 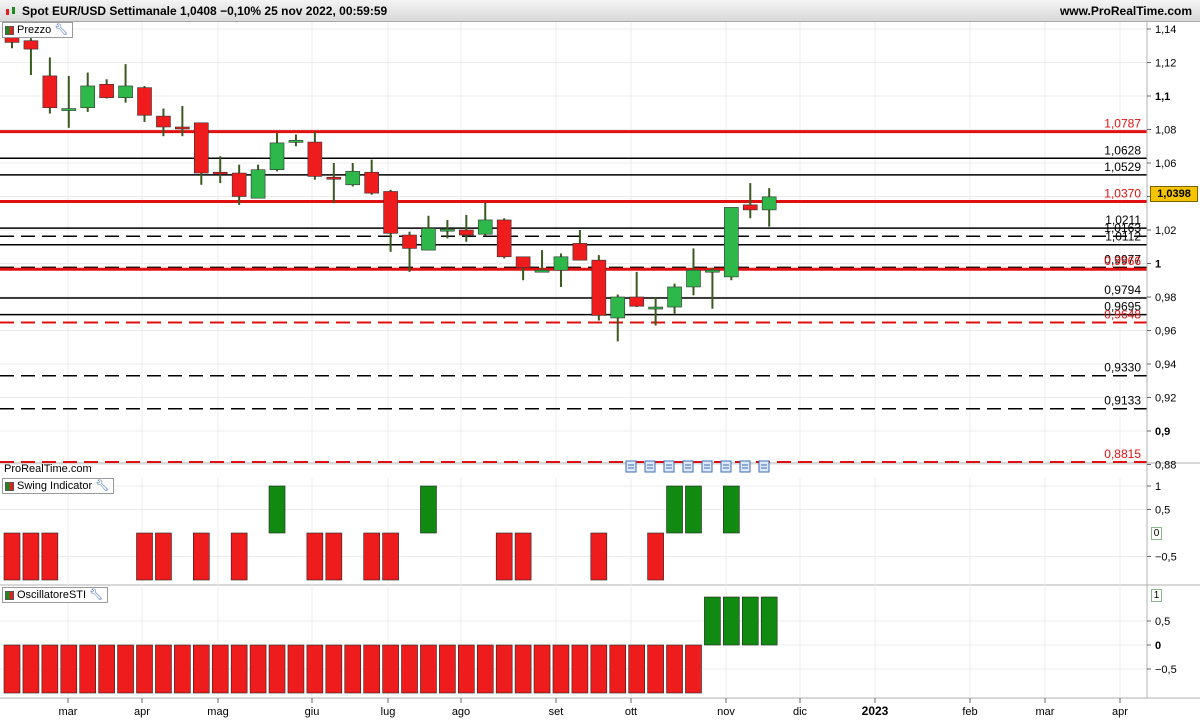 What do you see at coordinates (55, 486) in the screenshot?
I see `swing-panel-label-text: Swing Indicator` at bounding box center [55, 486].